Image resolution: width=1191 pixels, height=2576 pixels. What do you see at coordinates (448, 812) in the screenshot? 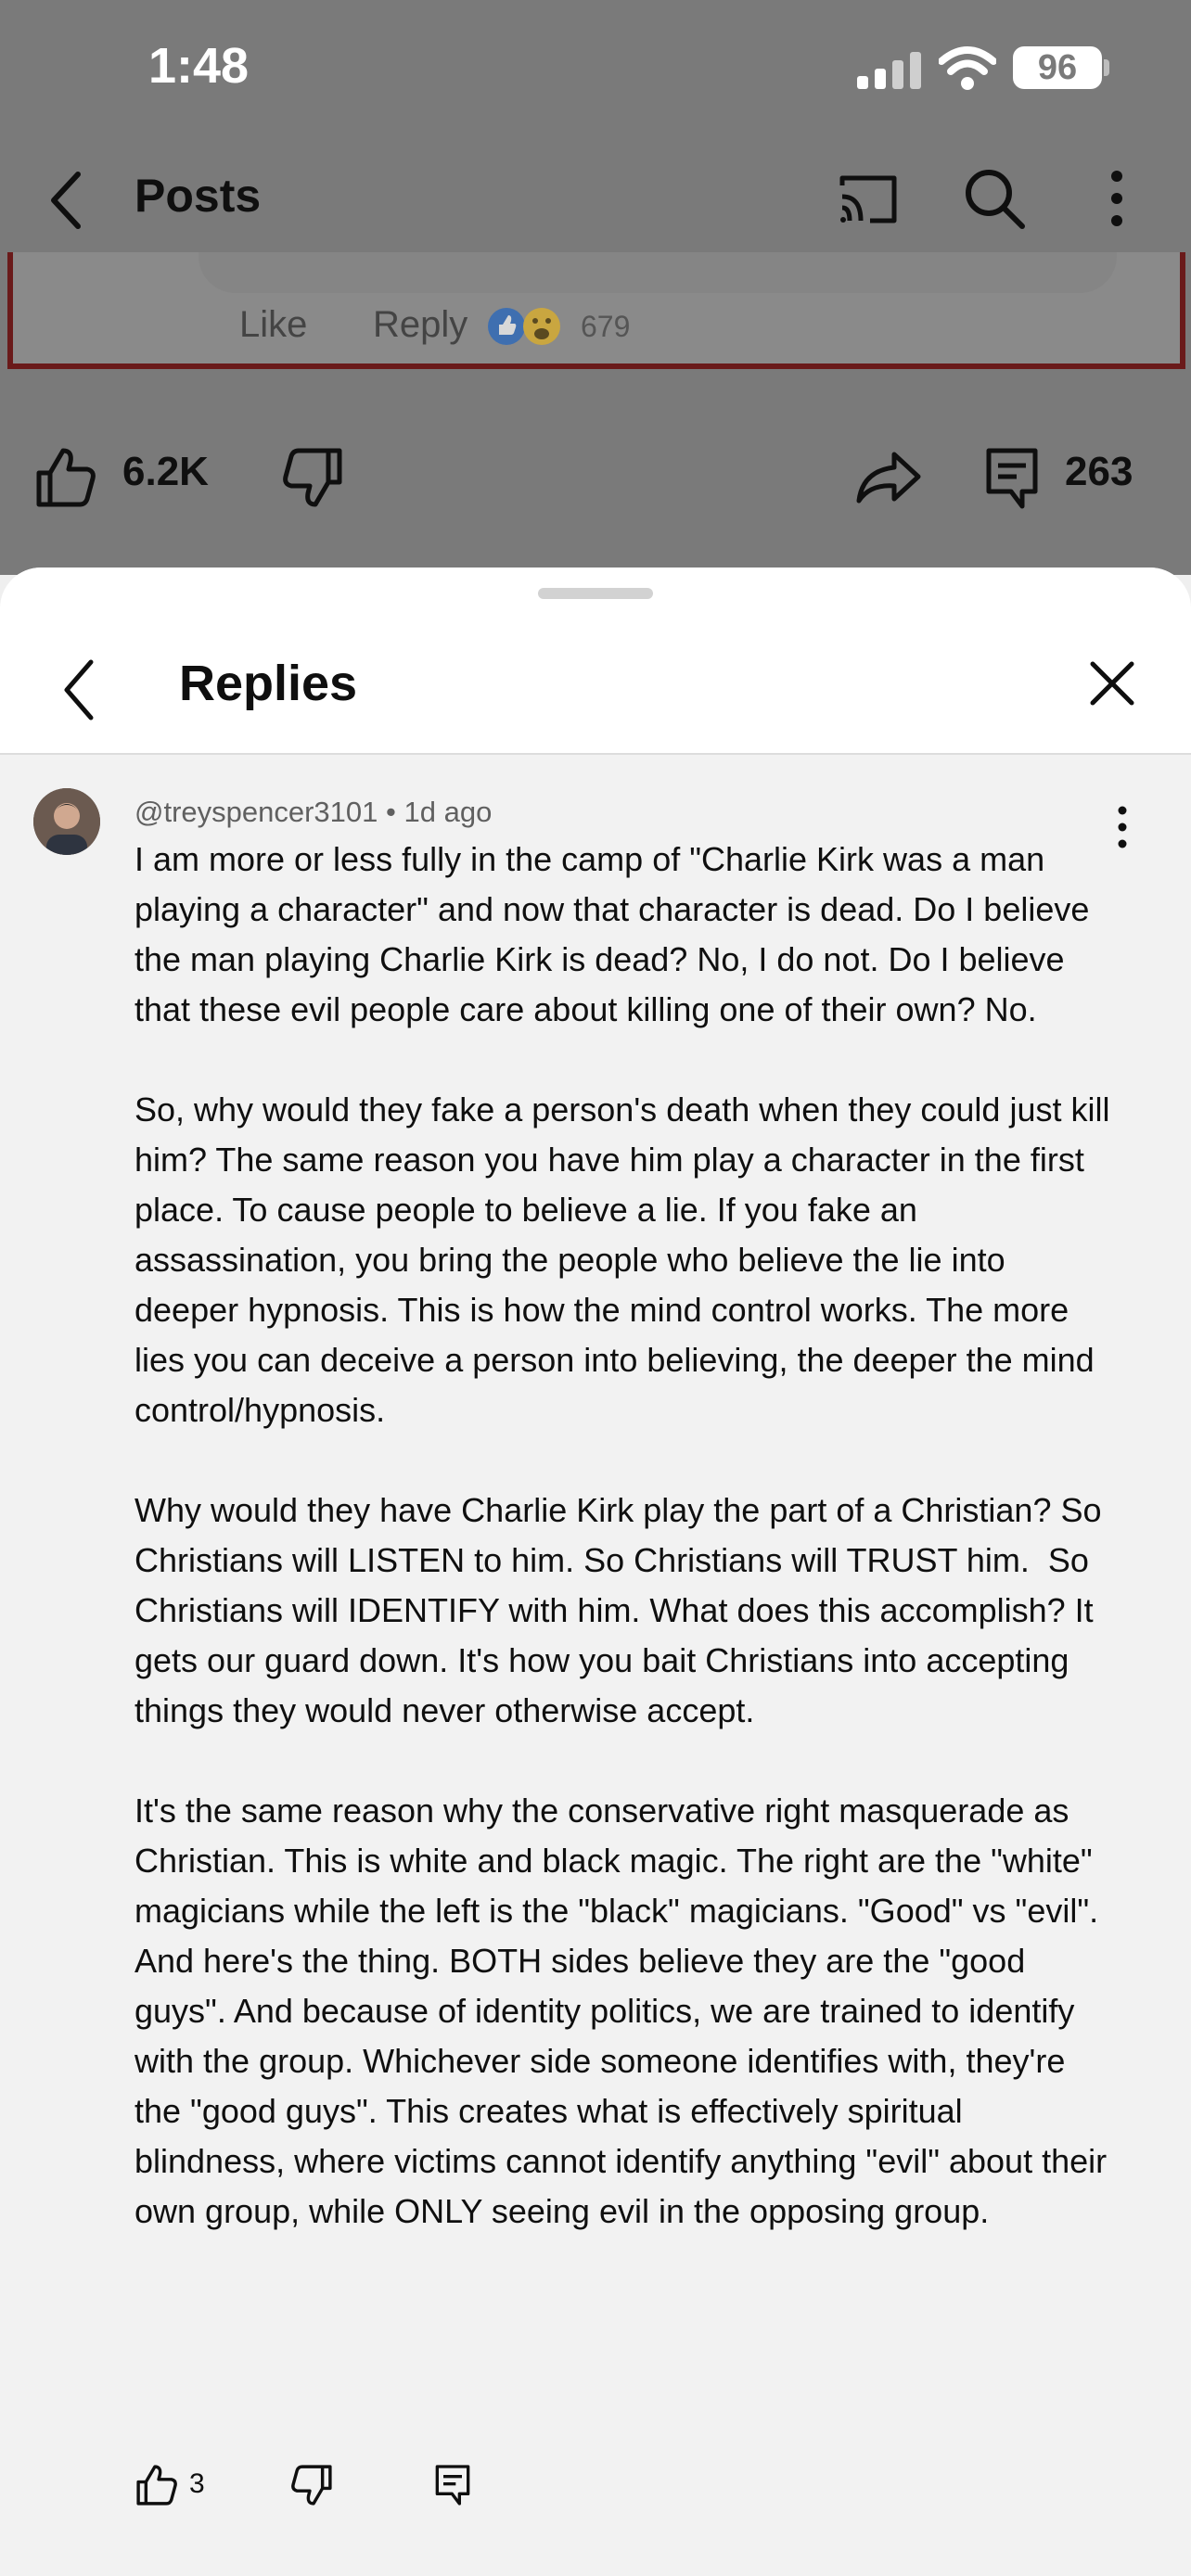
I see `comment-age: 1d ago` at bounding box center [448, 812].